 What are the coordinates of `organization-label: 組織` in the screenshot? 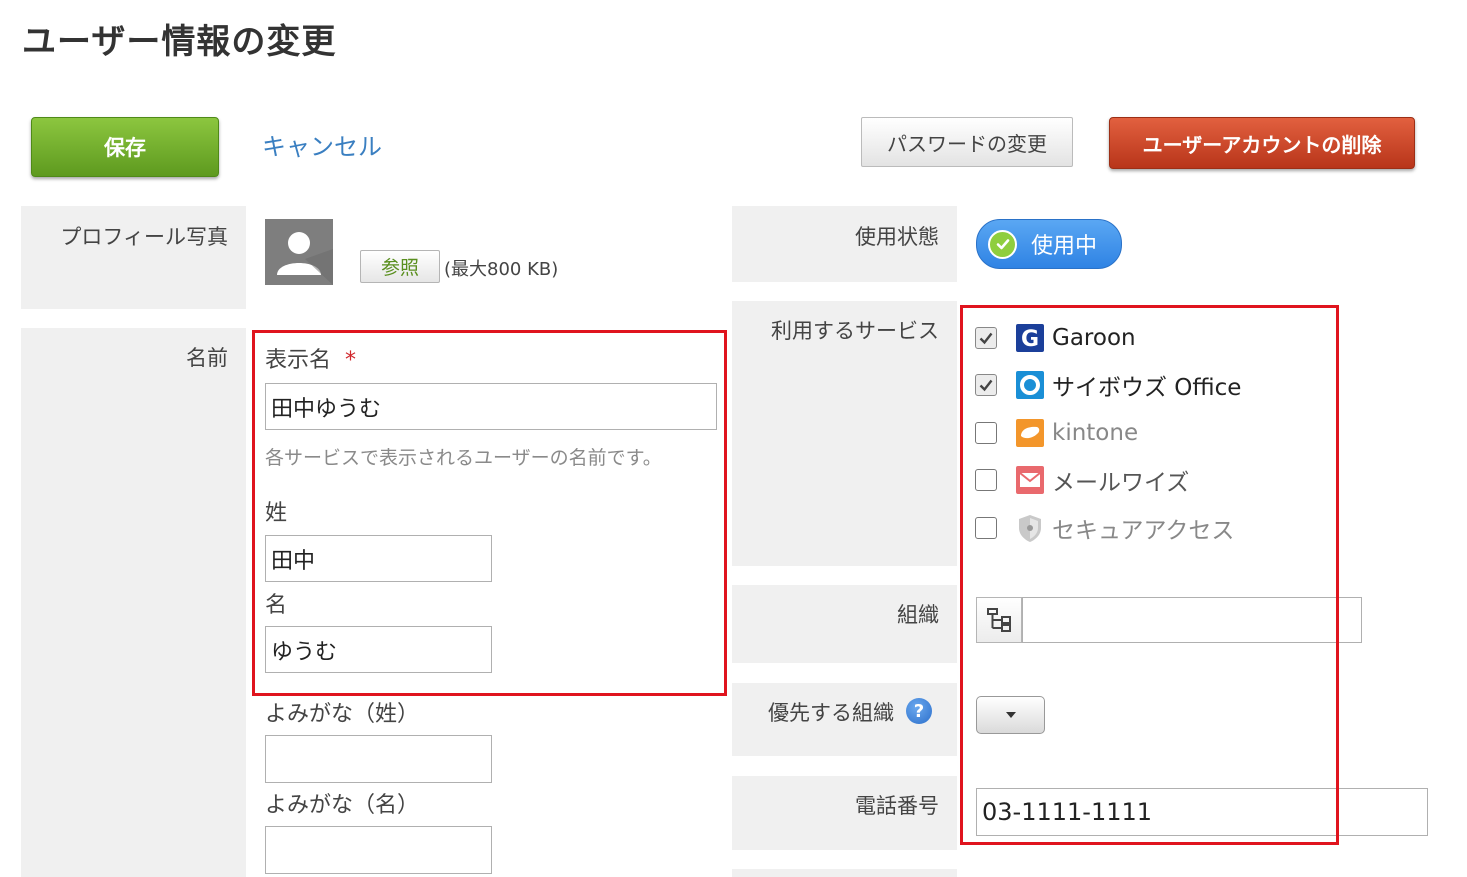 It's located at (918, 615).